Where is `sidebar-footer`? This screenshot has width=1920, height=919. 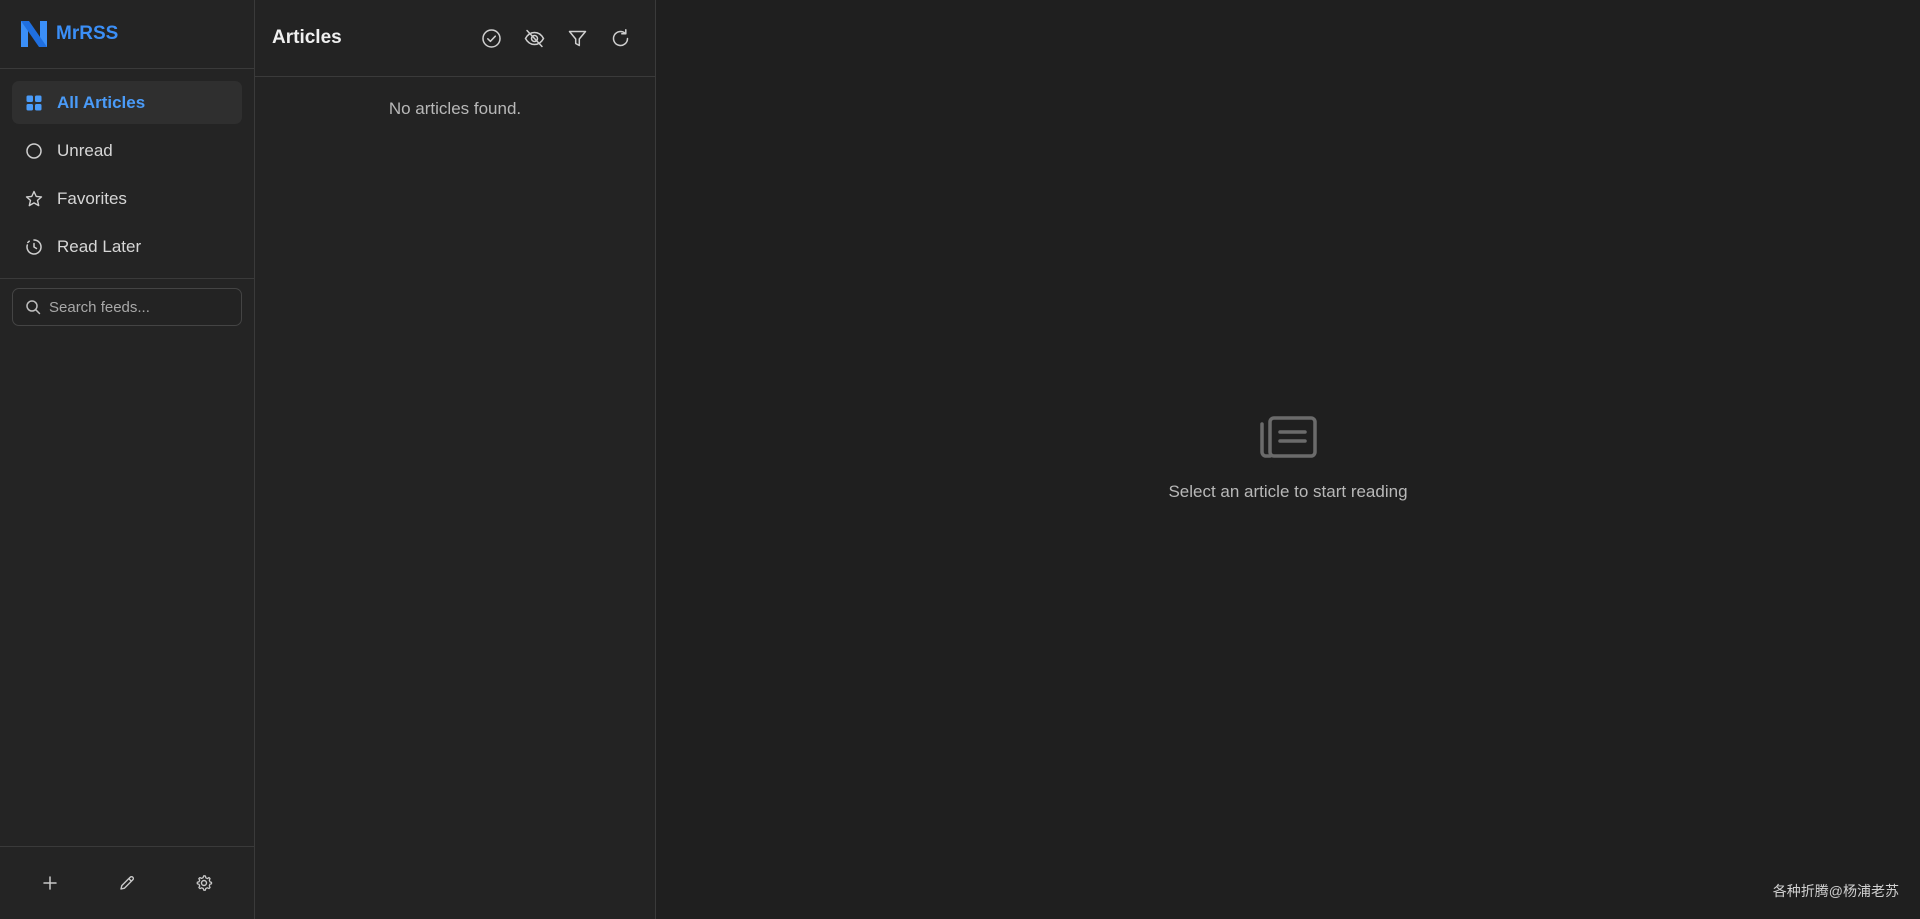 sidebar-footer is located at coordinates (127, 882).